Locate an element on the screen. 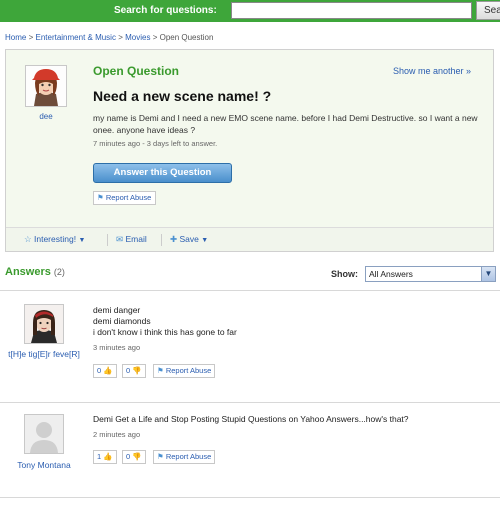 The image size is (500, 507). asker-avatar is located at coordinates (46, 86).